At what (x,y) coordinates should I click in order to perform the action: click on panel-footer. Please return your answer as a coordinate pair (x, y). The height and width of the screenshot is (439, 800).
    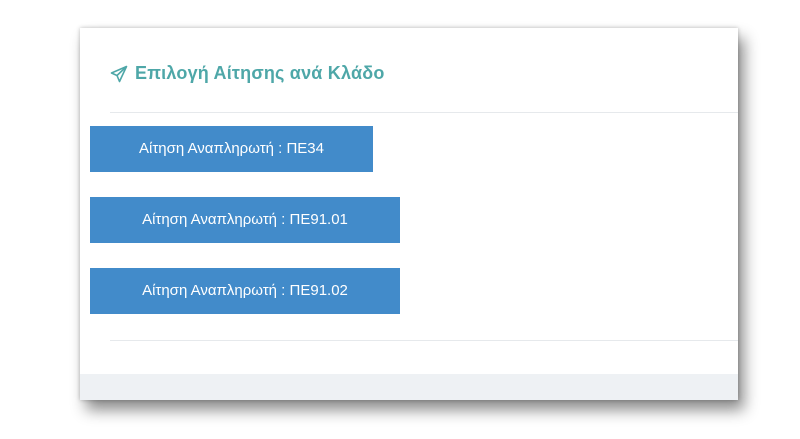
    Looking at the image, I should click on (409, 387).